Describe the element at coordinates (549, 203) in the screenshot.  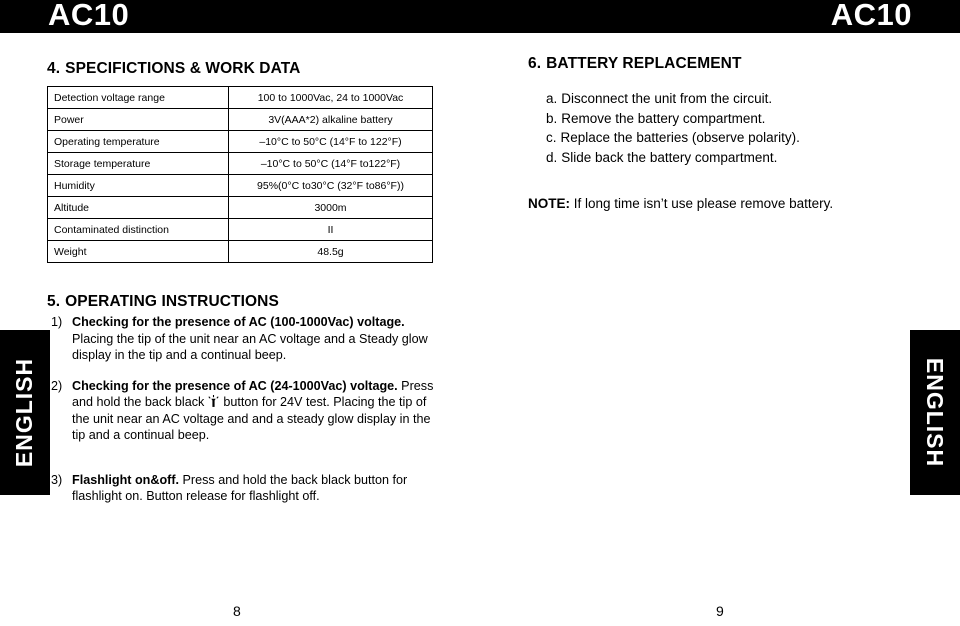
I see `battery-note-label: NOTE:` at that location.